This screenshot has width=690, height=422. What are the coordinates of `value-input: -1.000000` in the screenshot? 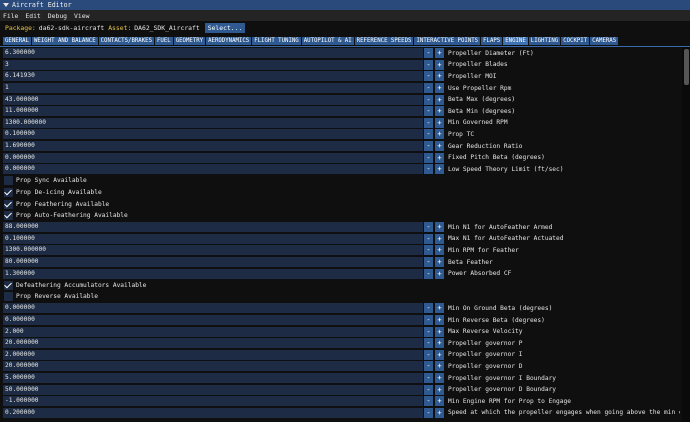 It's located at (213, 401).